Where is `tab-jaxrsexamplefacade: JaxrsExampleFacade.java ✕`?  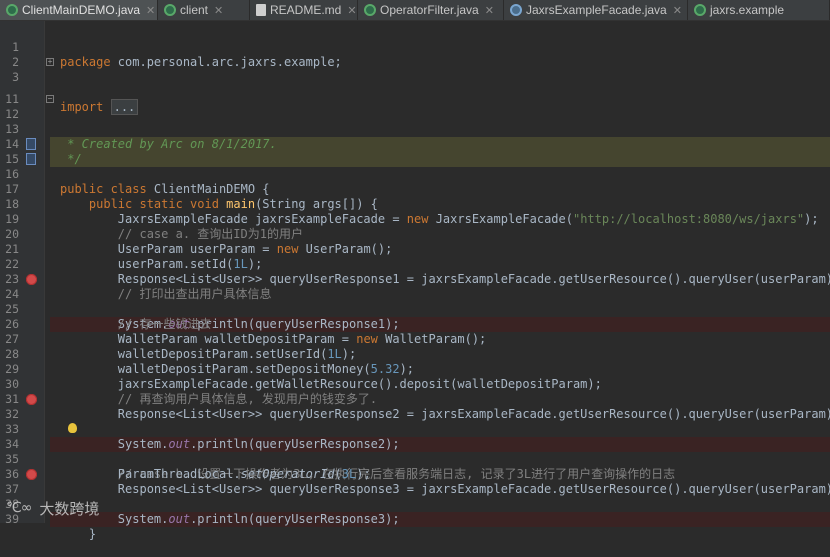 tab-jaxrsexamplefacade: JaxrsExampleFacade.java ✕ is located at coordinates (596, 10).